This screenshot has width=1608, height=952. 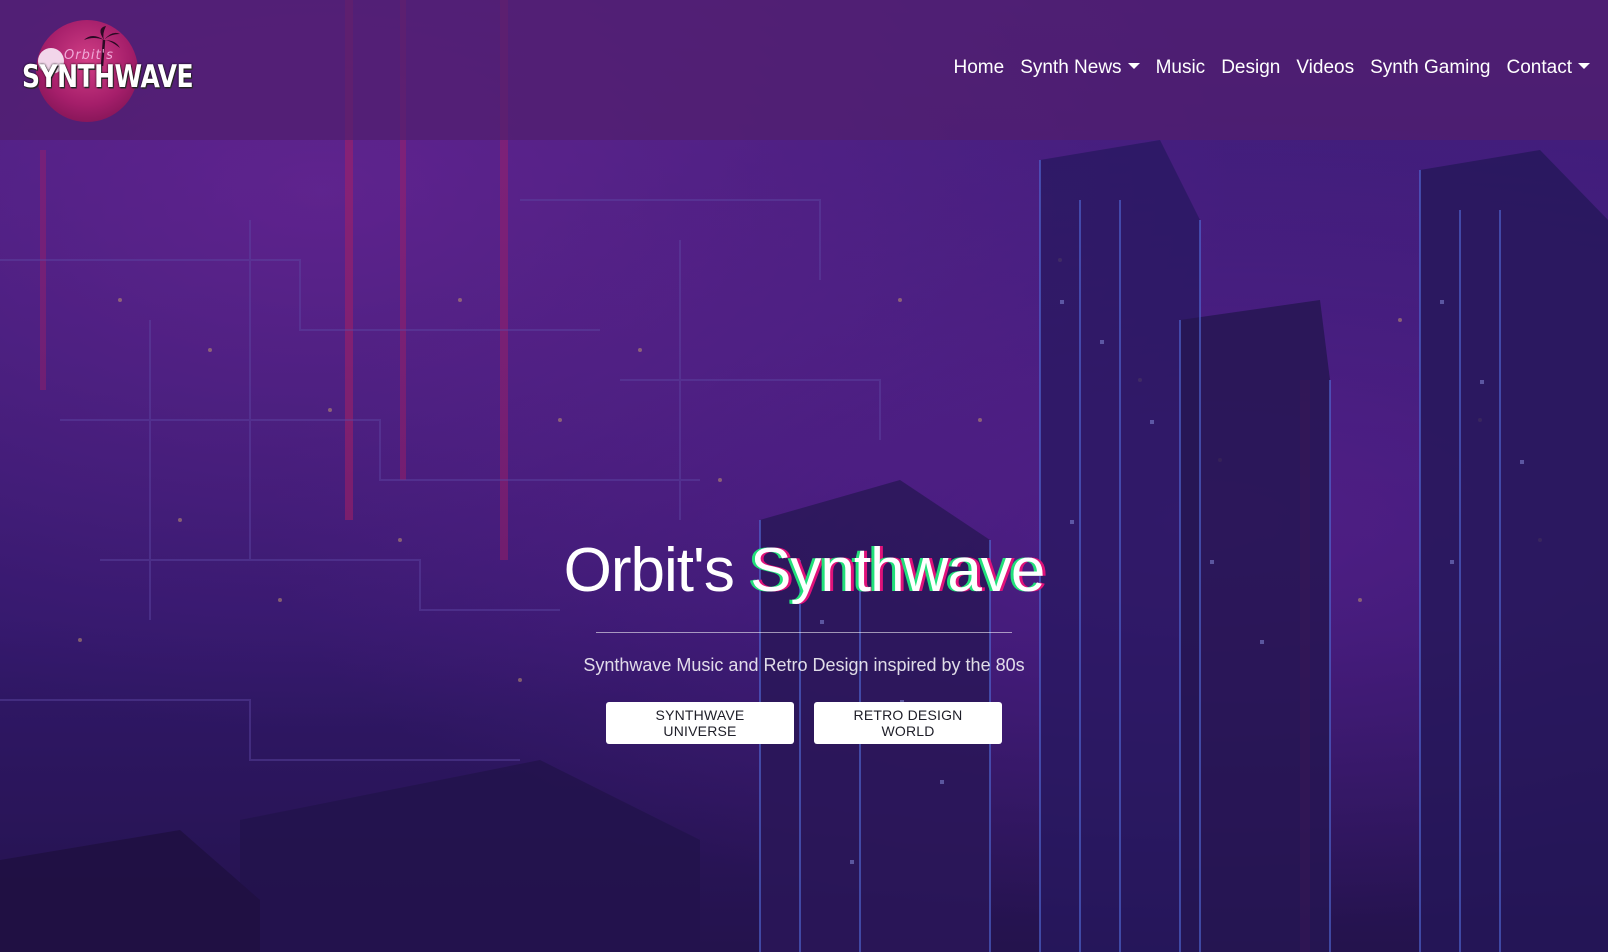 I want to click on retro-design-world-button: RETRO DESIGN WORLD, so click(x=908, y=723).